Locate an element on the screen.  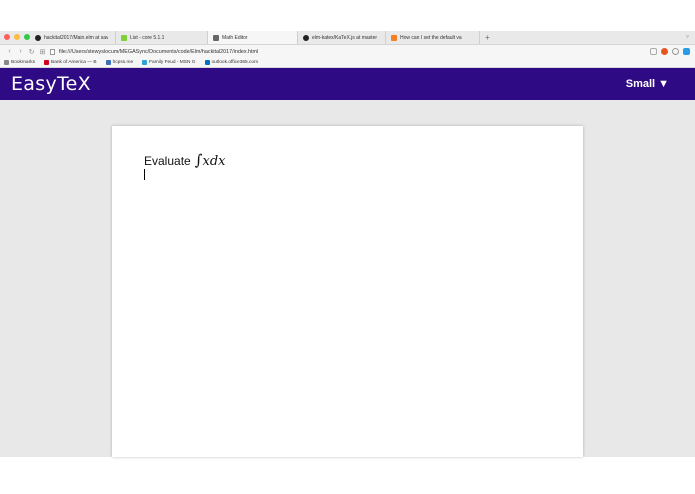
math-expression: ∫xdx is located at coordinates (210, 160).